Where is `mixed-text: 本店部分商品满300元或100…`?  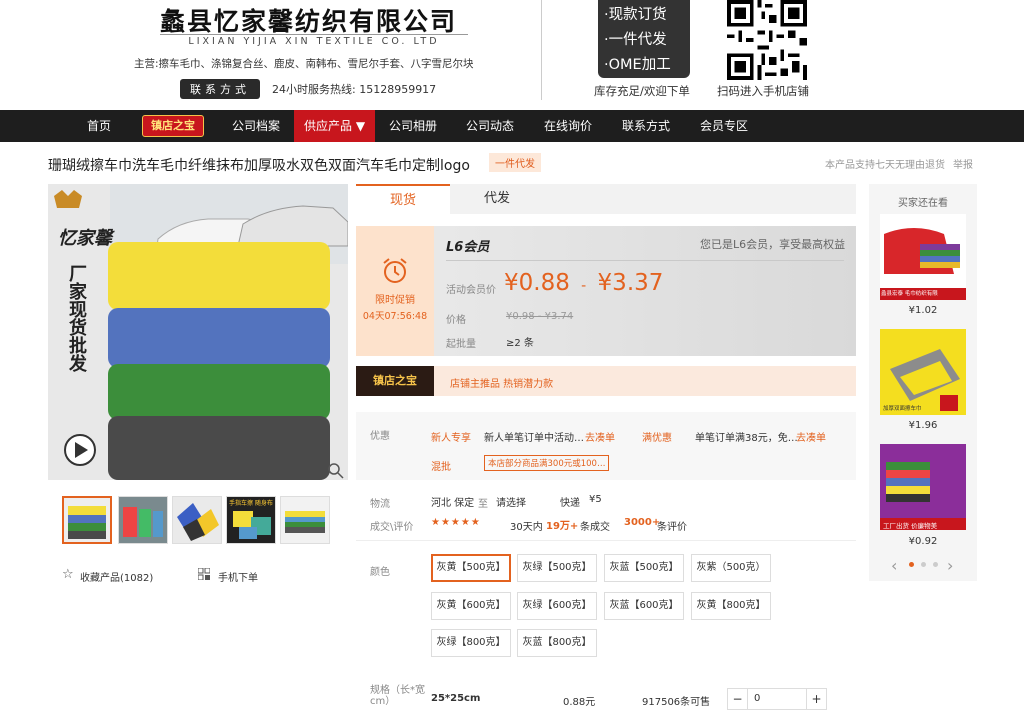
mixed-text: 本店部分商品满300元或100… is located at coordinates (547, 463).